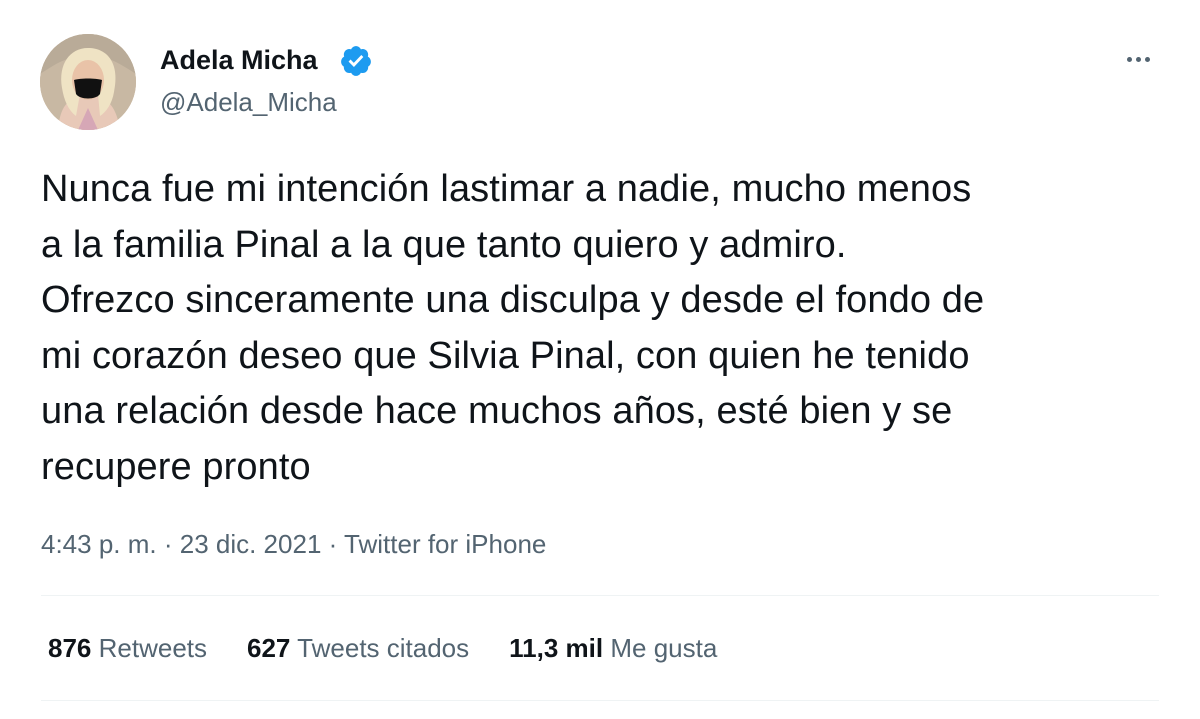  I want to click on likes-count: 11,3 mil, so click(556, 648).